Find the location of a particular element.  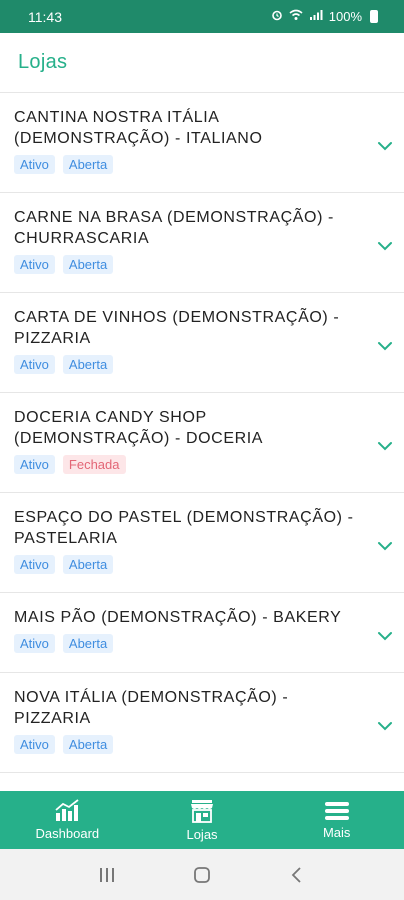

store-name: MAIS PÃO (DEMONSTRAÇÃO) - BAKERY is located at coordinates (178, 617).